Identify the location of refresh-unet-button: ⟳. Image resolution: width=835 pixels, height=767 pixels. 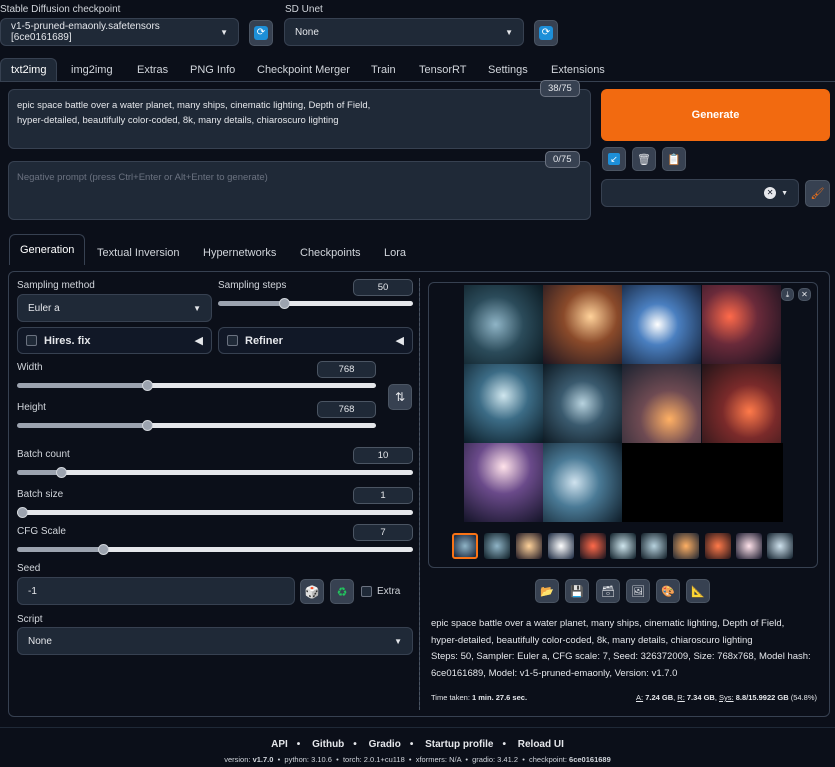
(546, 33).